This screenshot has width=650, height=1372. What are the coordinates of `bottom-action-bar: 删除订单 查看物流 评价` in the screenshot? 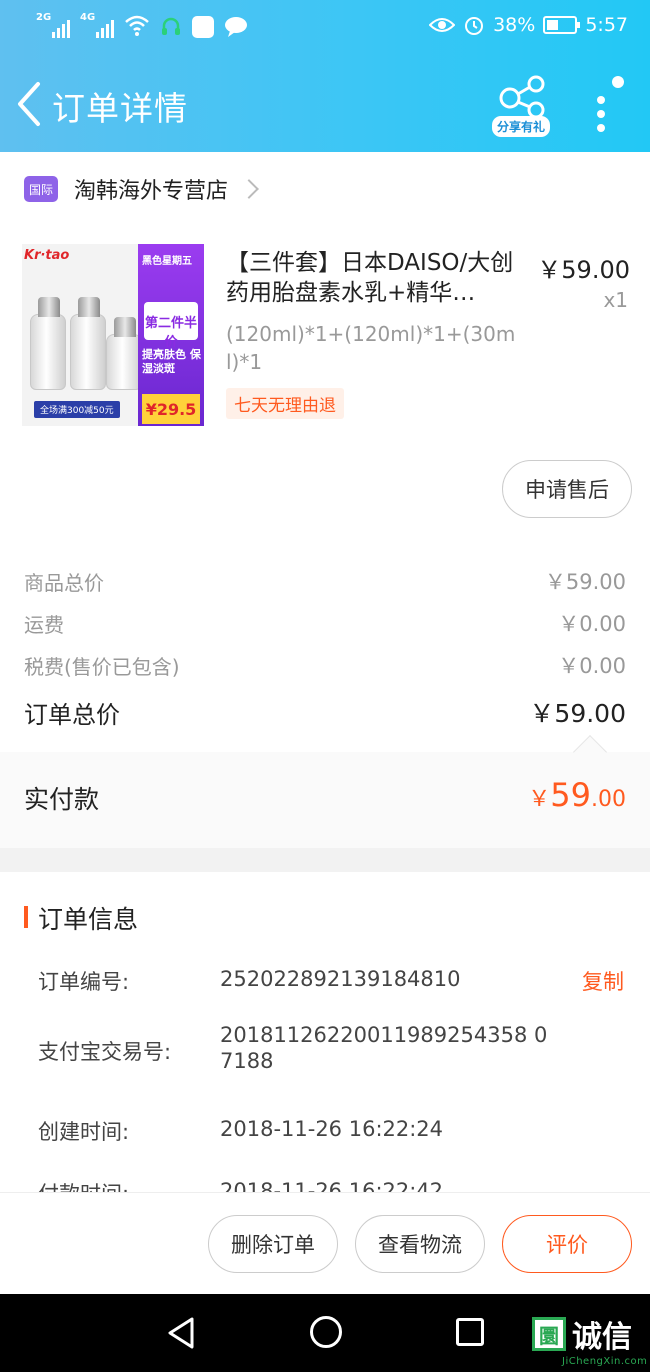 It's located at (325, 1243).